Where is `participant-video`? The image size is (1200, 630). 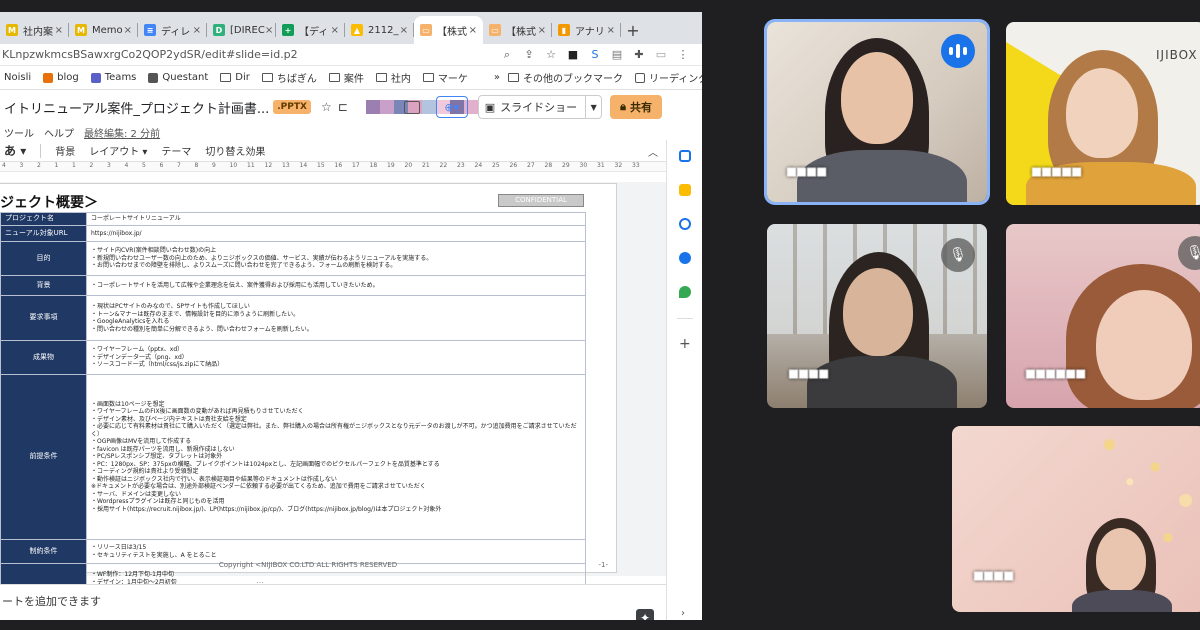 participant-video is located at coordinates (1076, 519).